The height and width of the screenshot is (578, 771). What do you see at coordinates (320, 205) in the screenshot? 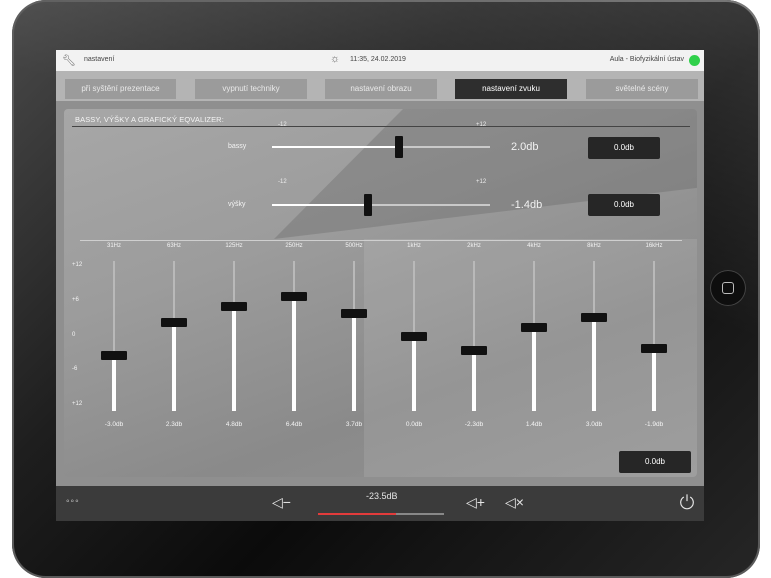
I see `treble-fill` at bounding box center [320, 205].